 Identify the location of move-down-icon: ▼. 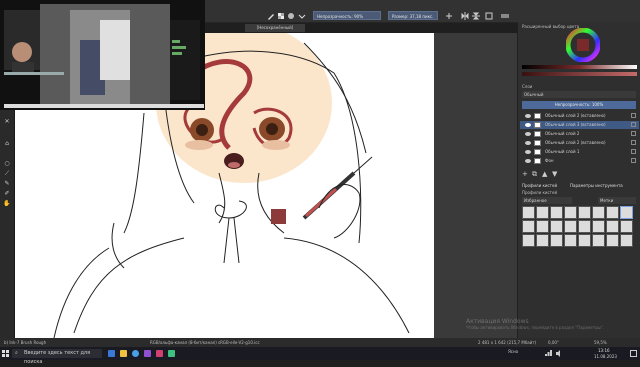
(554, 174).